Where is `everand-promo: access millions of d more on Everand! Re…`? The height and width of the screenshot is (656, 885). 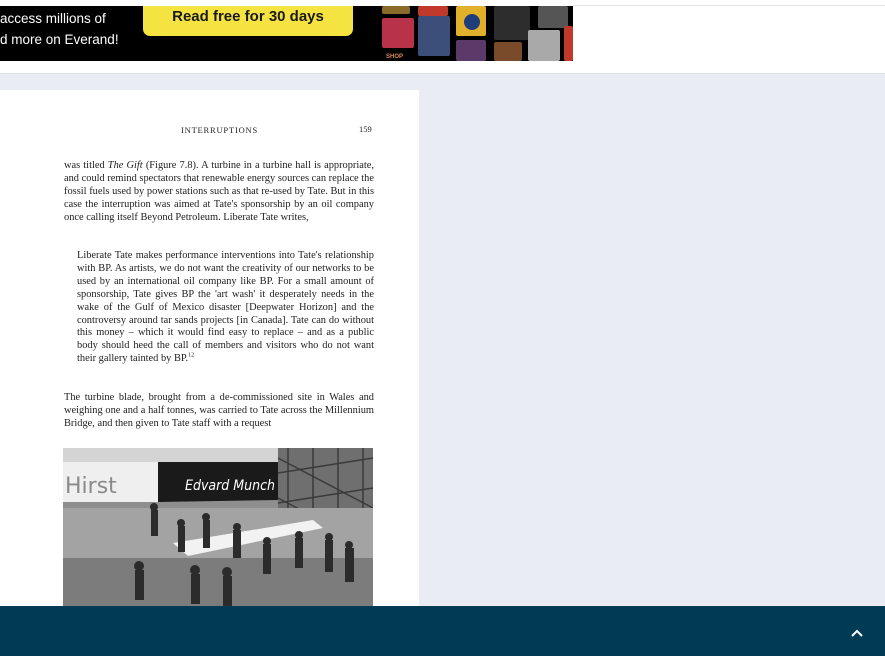
everand-promo: access millions of d more on Everand! Re… is located at coordinates (286, 33).